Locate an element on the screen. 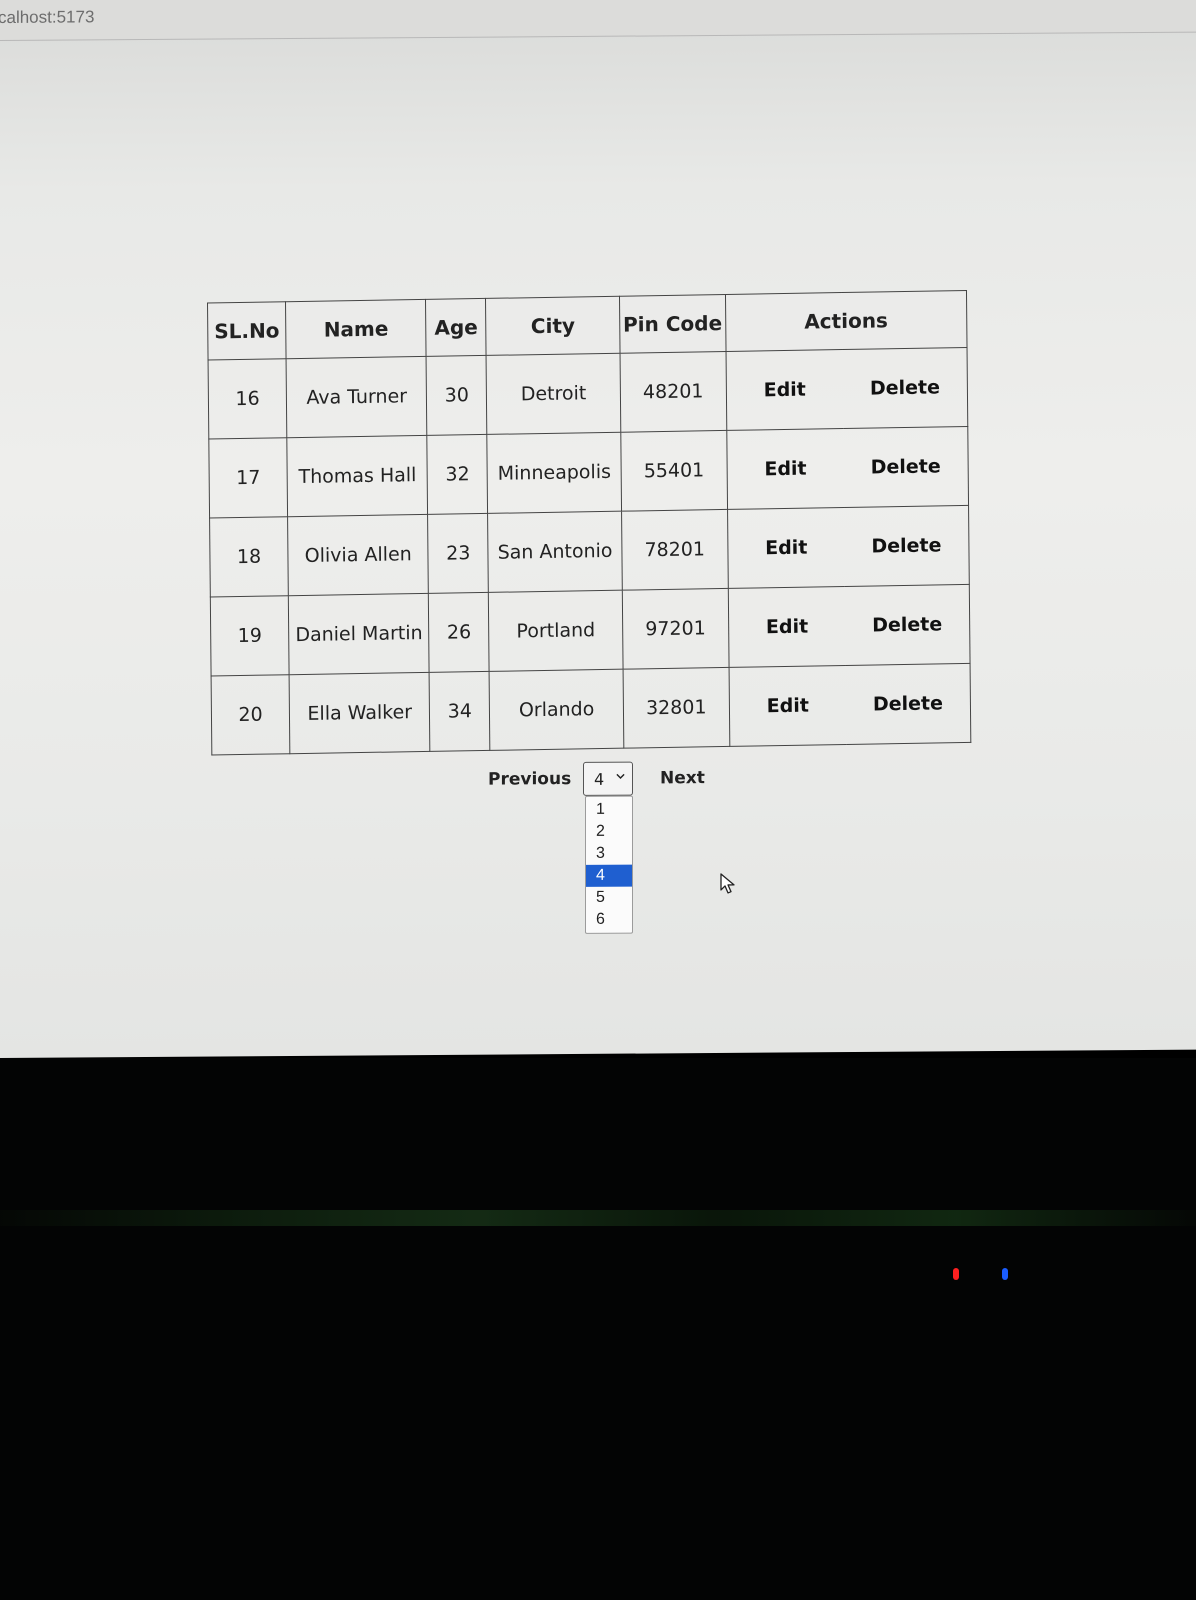 This screenshot has width=1196, height=1600. cell-age: 32 is located at coordinates (457, 474).